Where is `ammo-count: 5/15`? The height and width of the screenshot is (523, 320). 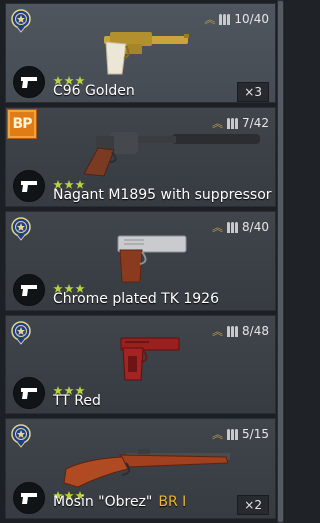
ammo-count: 5/15 is located at coordinates (255, 434).